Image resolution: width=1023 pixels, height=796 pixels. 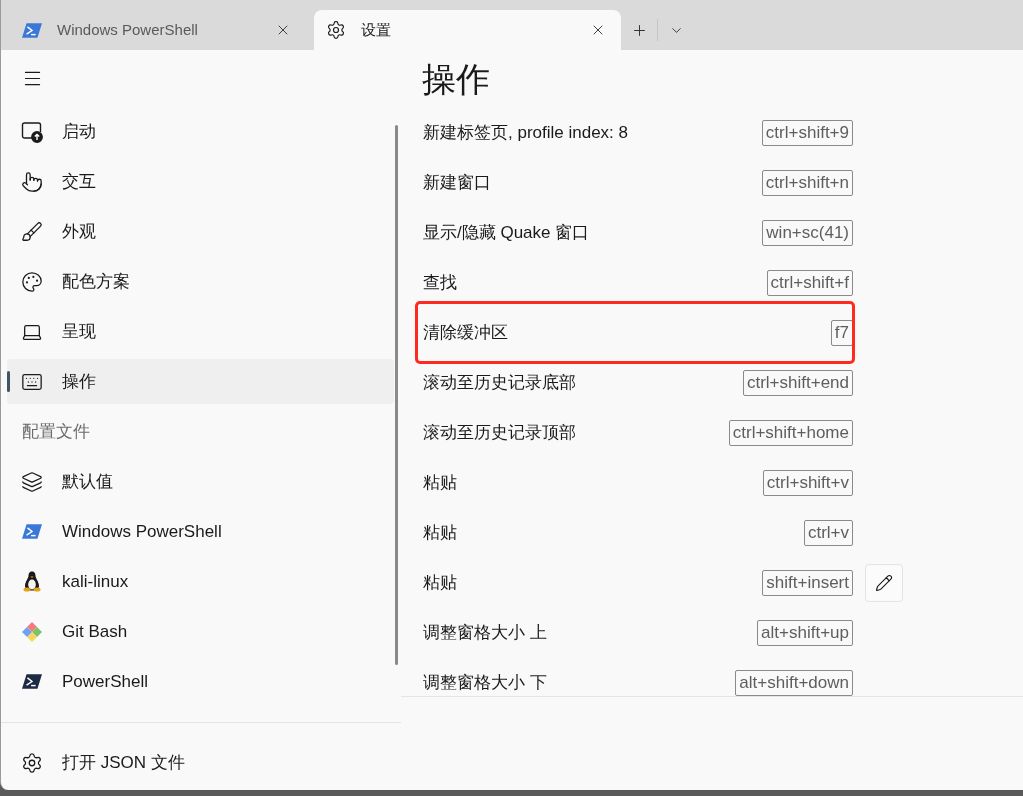 I want to click on sidebar-item: Windows PowerShell, so click(x=200, y=531).